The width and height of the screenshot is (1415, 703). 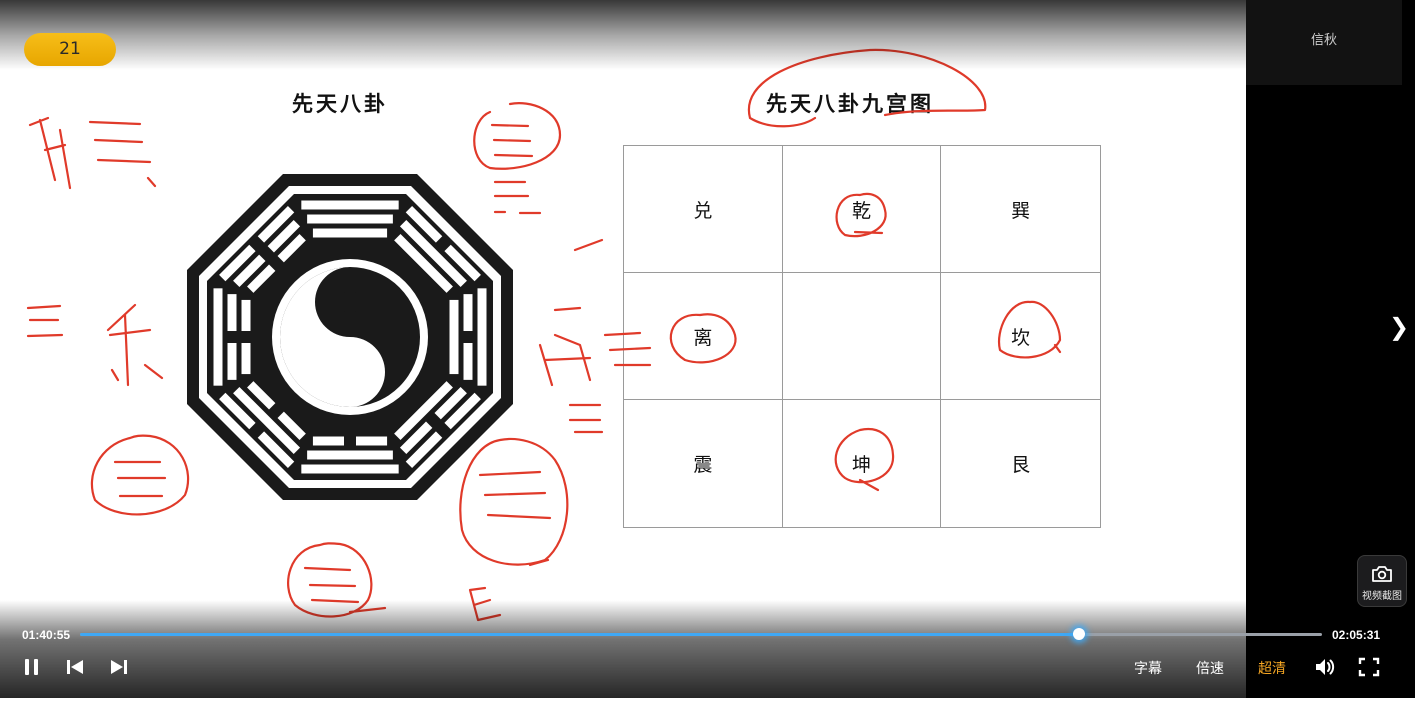 What do you see at coordinates (1356, 635) in the screenshot?
I see `total-time: 02:05:31` at bounding box center [1356, 635].